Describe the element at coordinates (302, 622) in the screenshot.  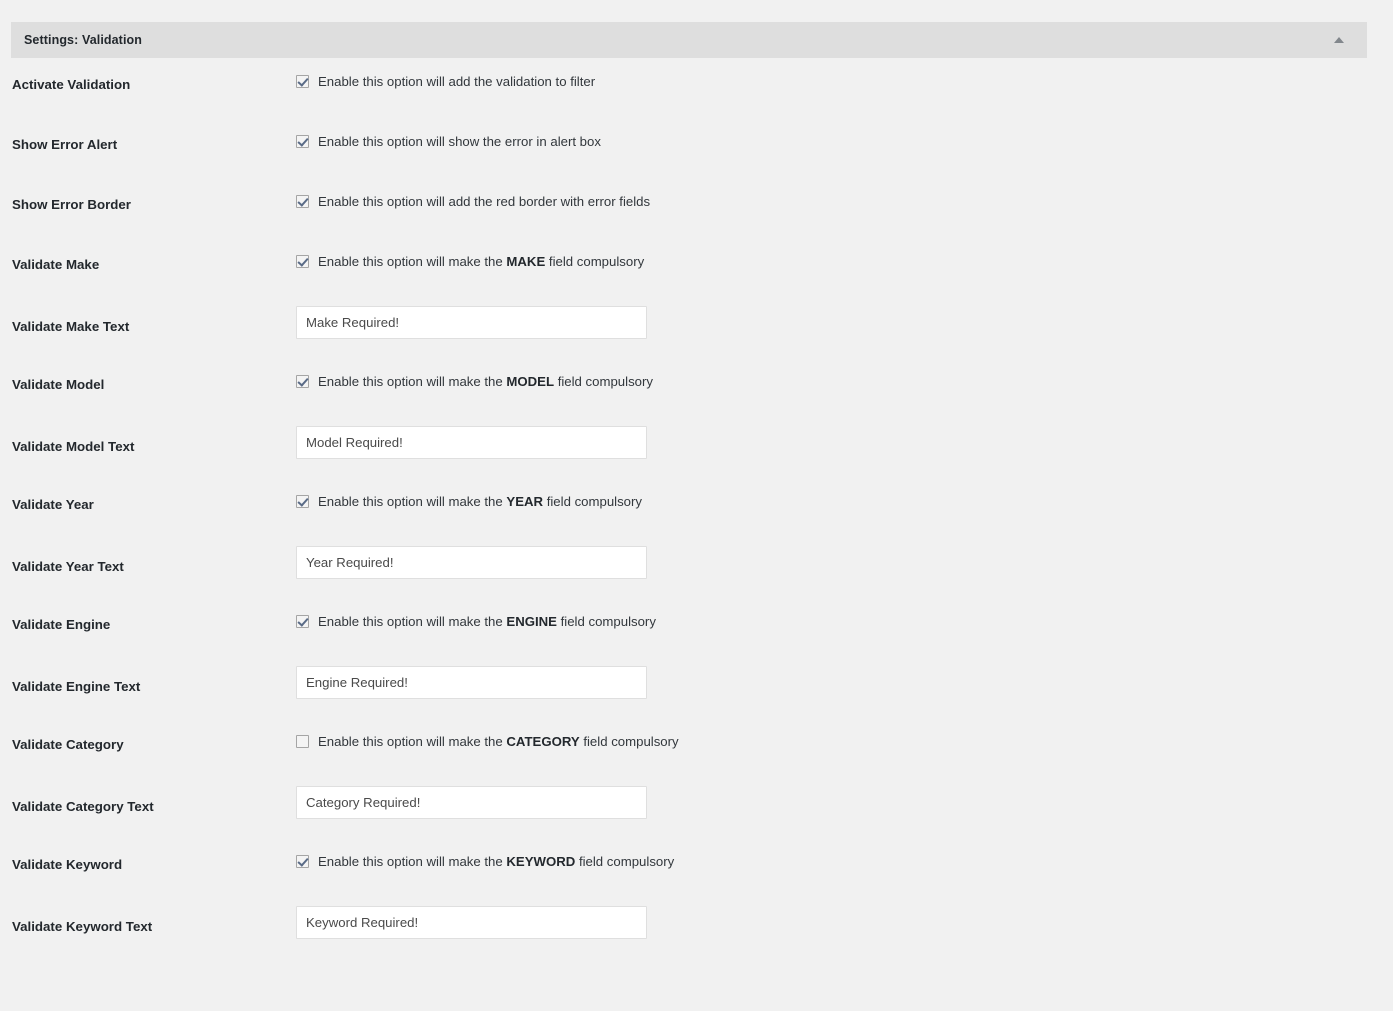
I see `checkbox-validate-engine` at that location.